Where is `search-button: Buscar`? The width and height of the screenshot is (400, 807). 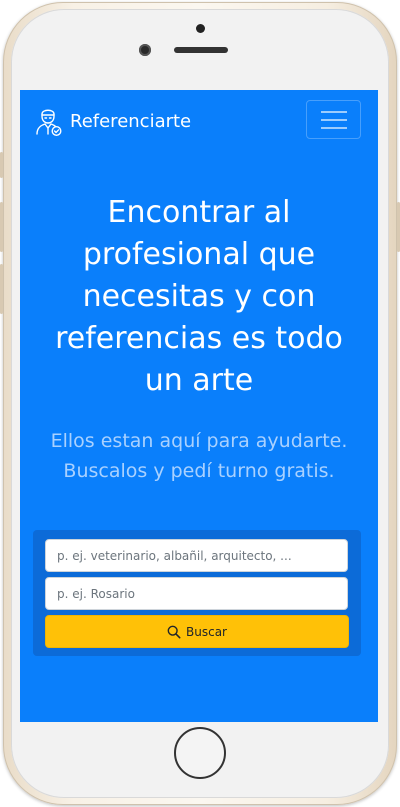
search-button: Buscar is located at coordinates (197, 631).